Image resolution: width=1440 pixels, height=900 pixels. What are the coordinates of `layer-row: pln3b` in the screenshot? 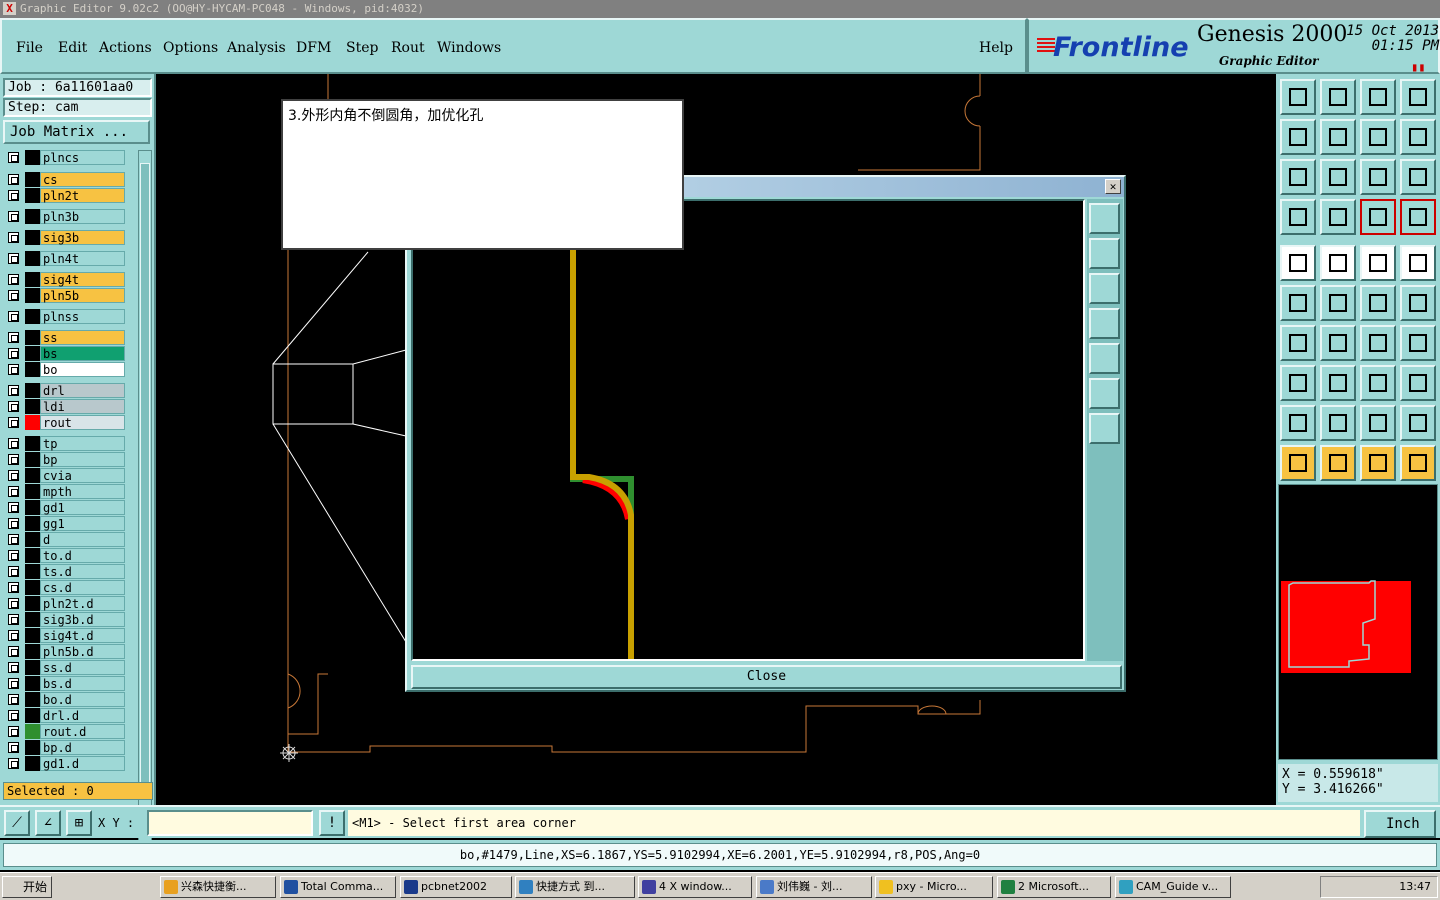 It's located at (64, 216).